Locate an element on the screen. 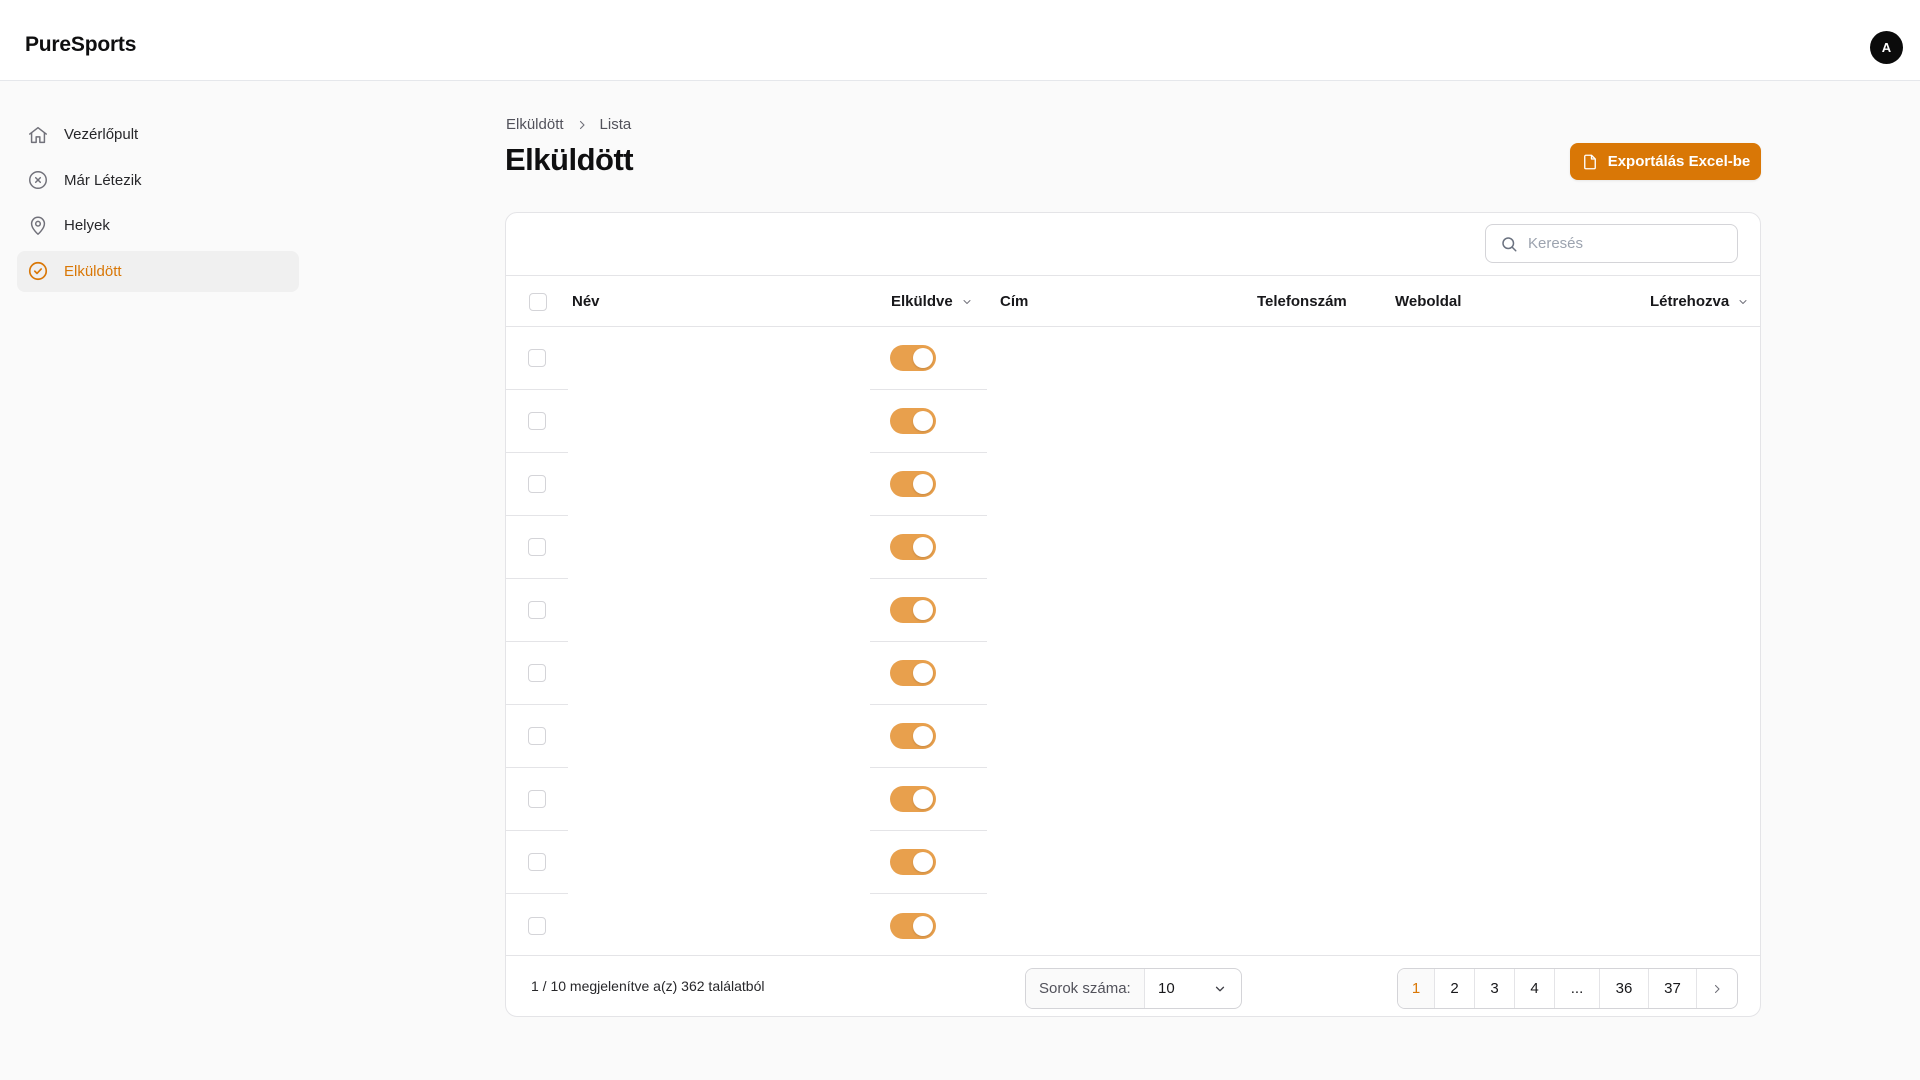 Image resolution: width=1920 pixels, height=1080 pixels. pagination: 1 2 3 4 ... 36 37 is located at coordinates (1567, 988).